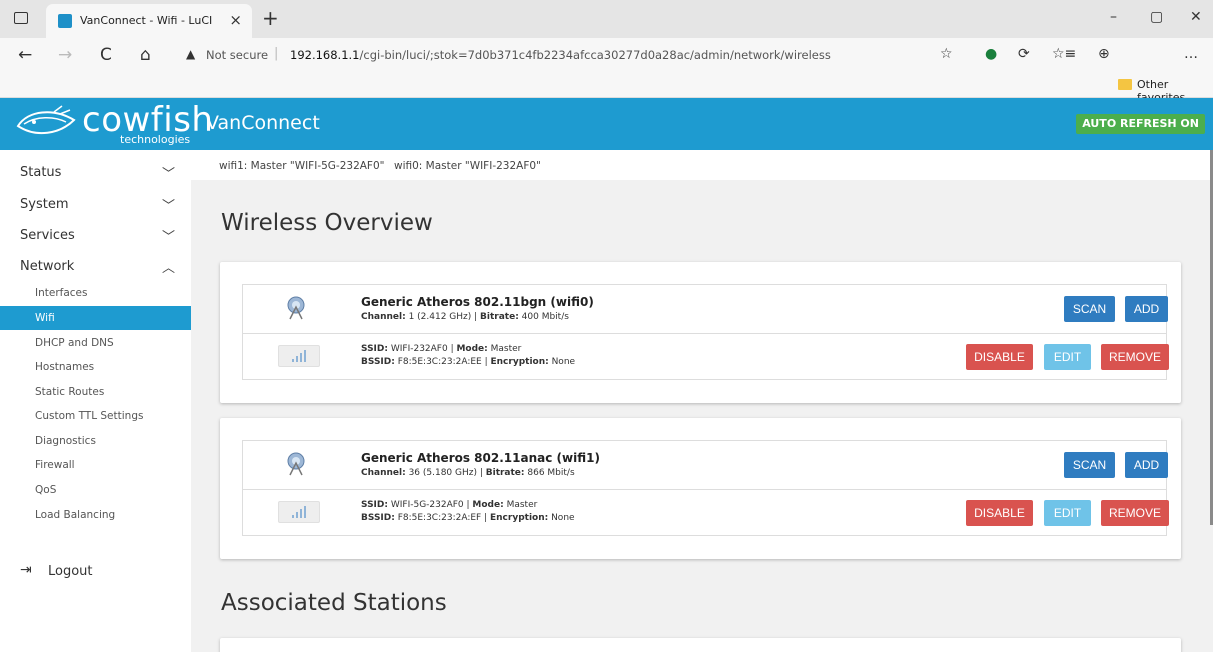 The image size is (1213, 652). Describe the element at coordinates (95, 172) in the screenshot. I see `sidebar-item-status: Status ﹀` at that location.